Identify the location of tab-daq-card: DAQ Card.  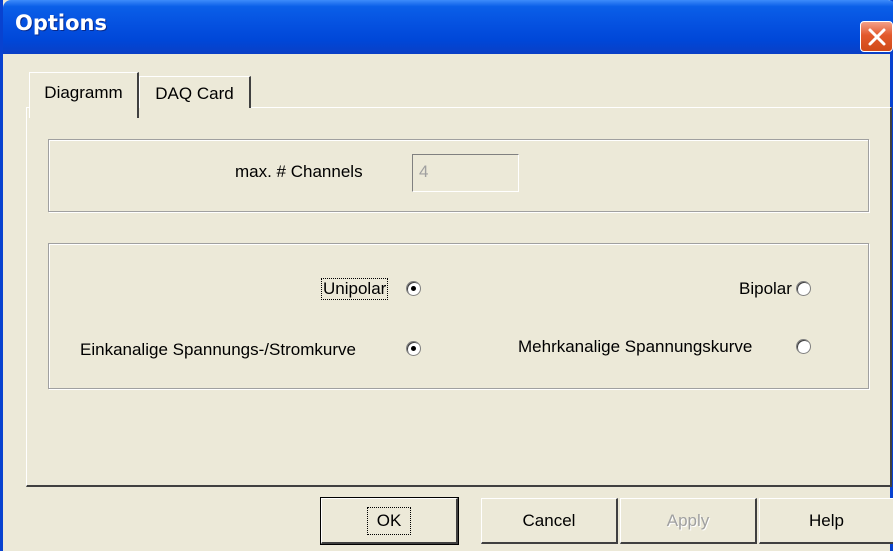
(195, 92).